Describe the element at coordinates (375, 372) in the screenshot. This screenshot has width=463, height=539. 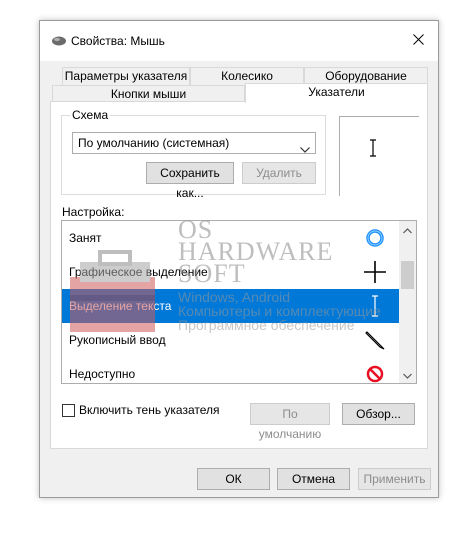
I see `unavailable-icon` at that location.